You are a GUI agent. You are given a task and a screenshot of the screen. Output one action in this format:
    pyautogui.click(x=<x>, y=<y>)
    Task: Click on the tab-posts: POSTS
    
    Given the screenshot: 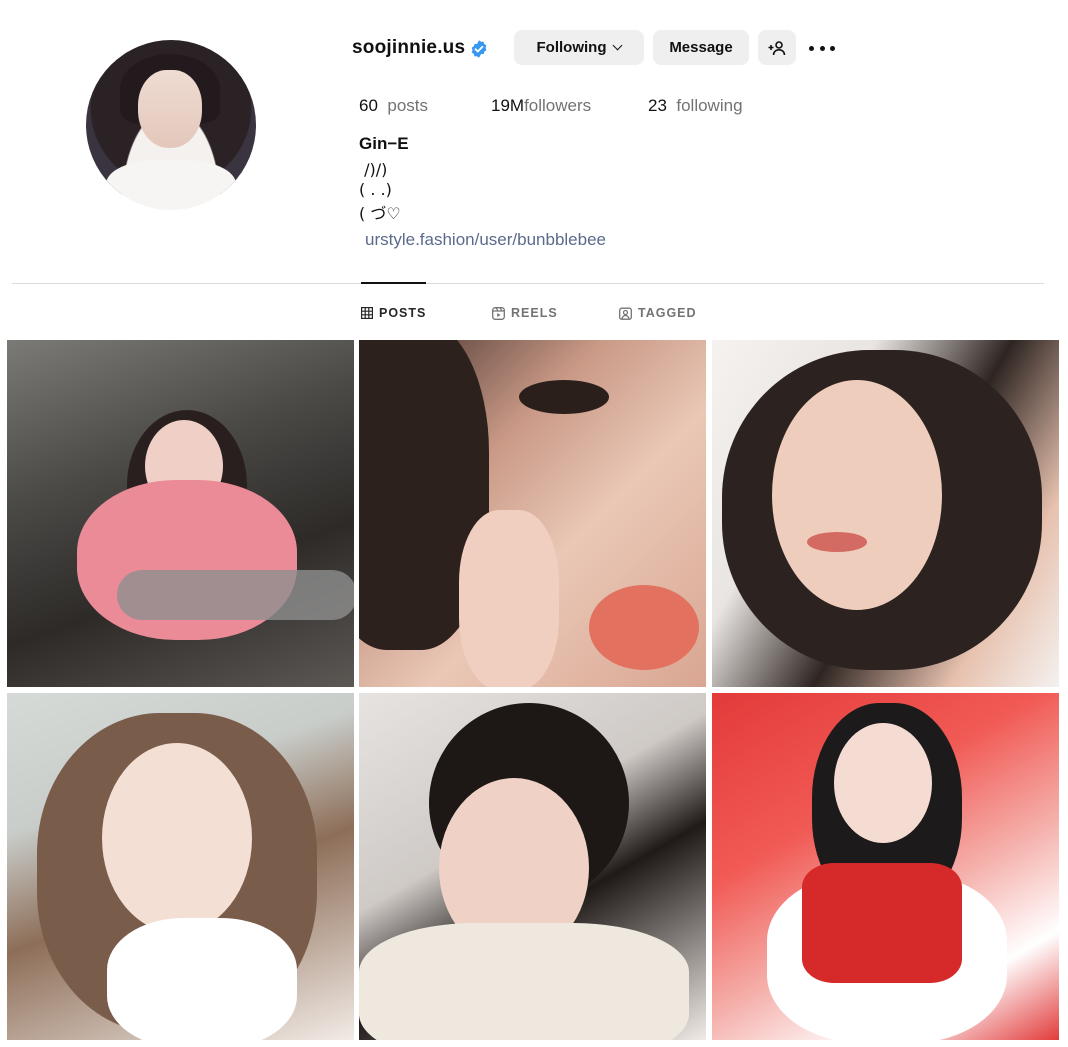 What is the action you would take?
    pyautogui.click(x=393, y=313)
    